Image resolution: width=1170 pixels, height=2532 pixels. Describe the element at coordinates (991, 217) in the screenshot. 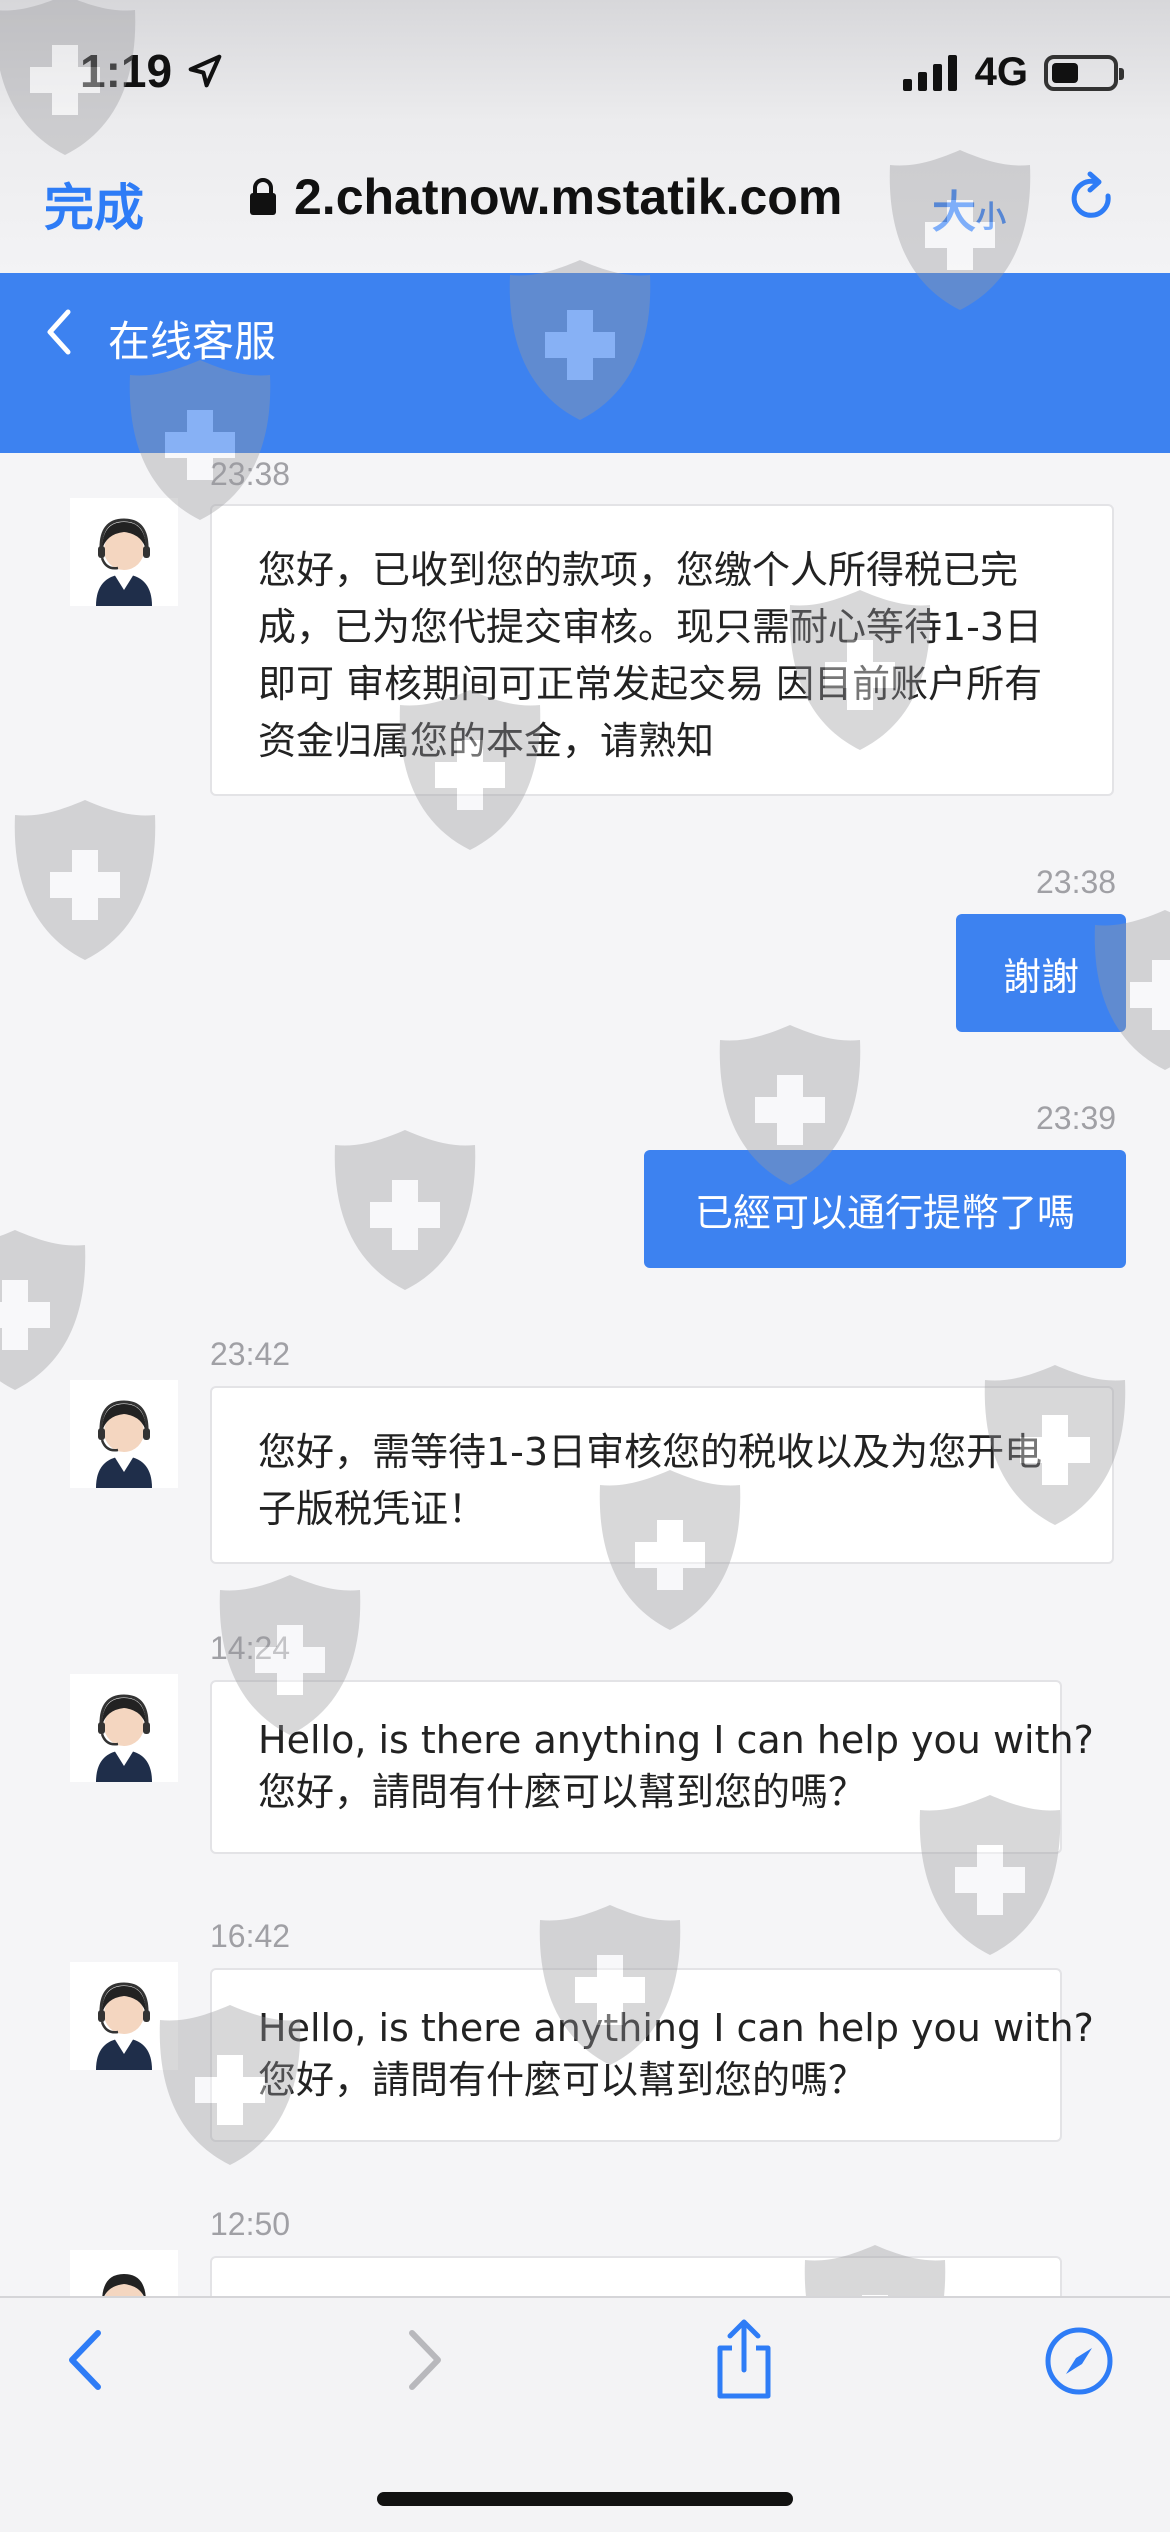

I see `text-size-small: 小` at that location.